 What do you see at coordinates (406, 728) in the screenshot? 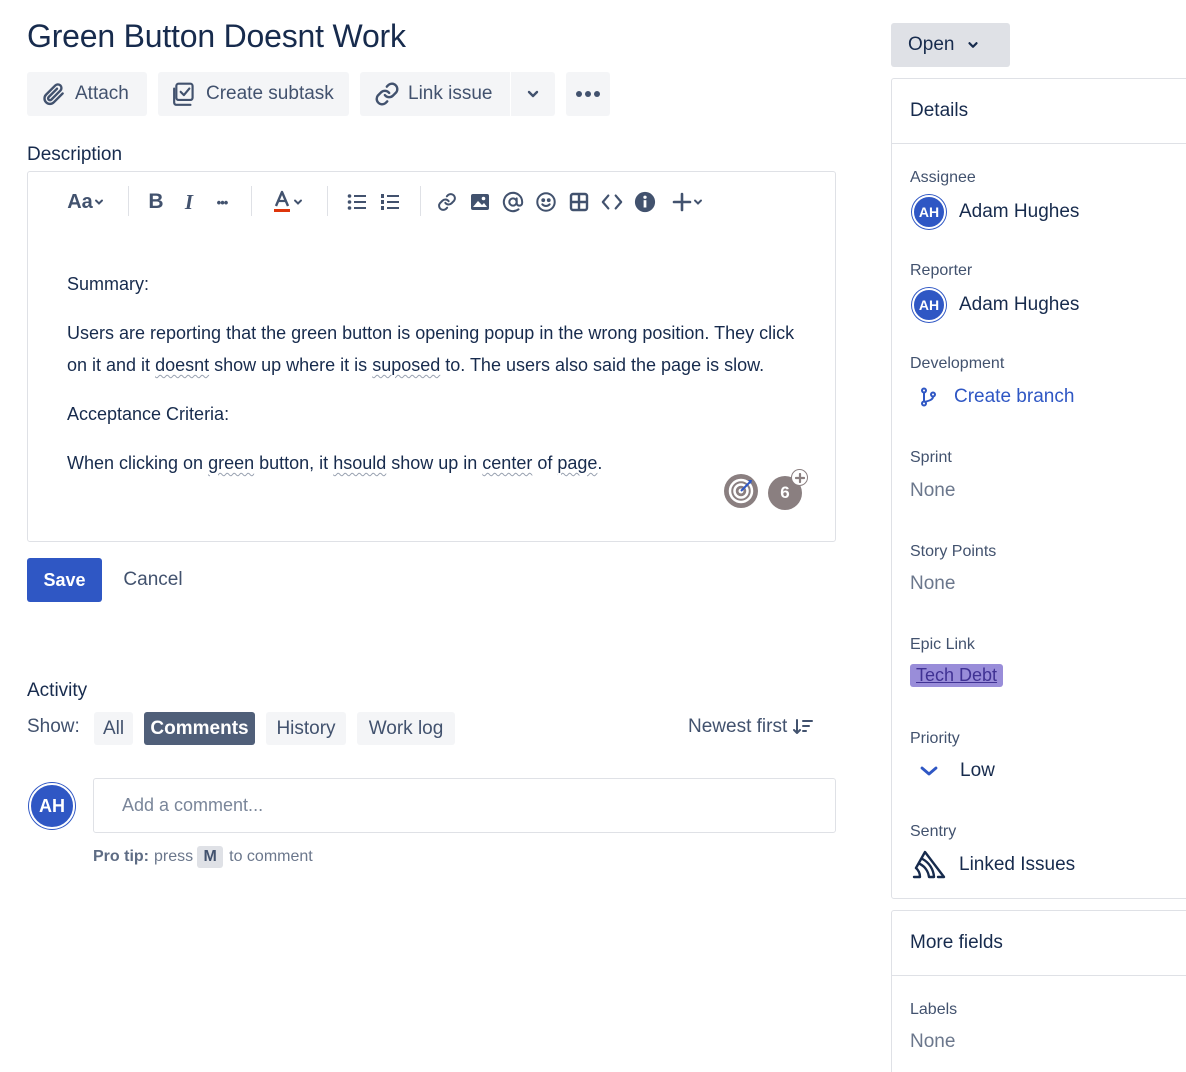
I see `filter-work-log: Work log` at bounding box center [406, 728].